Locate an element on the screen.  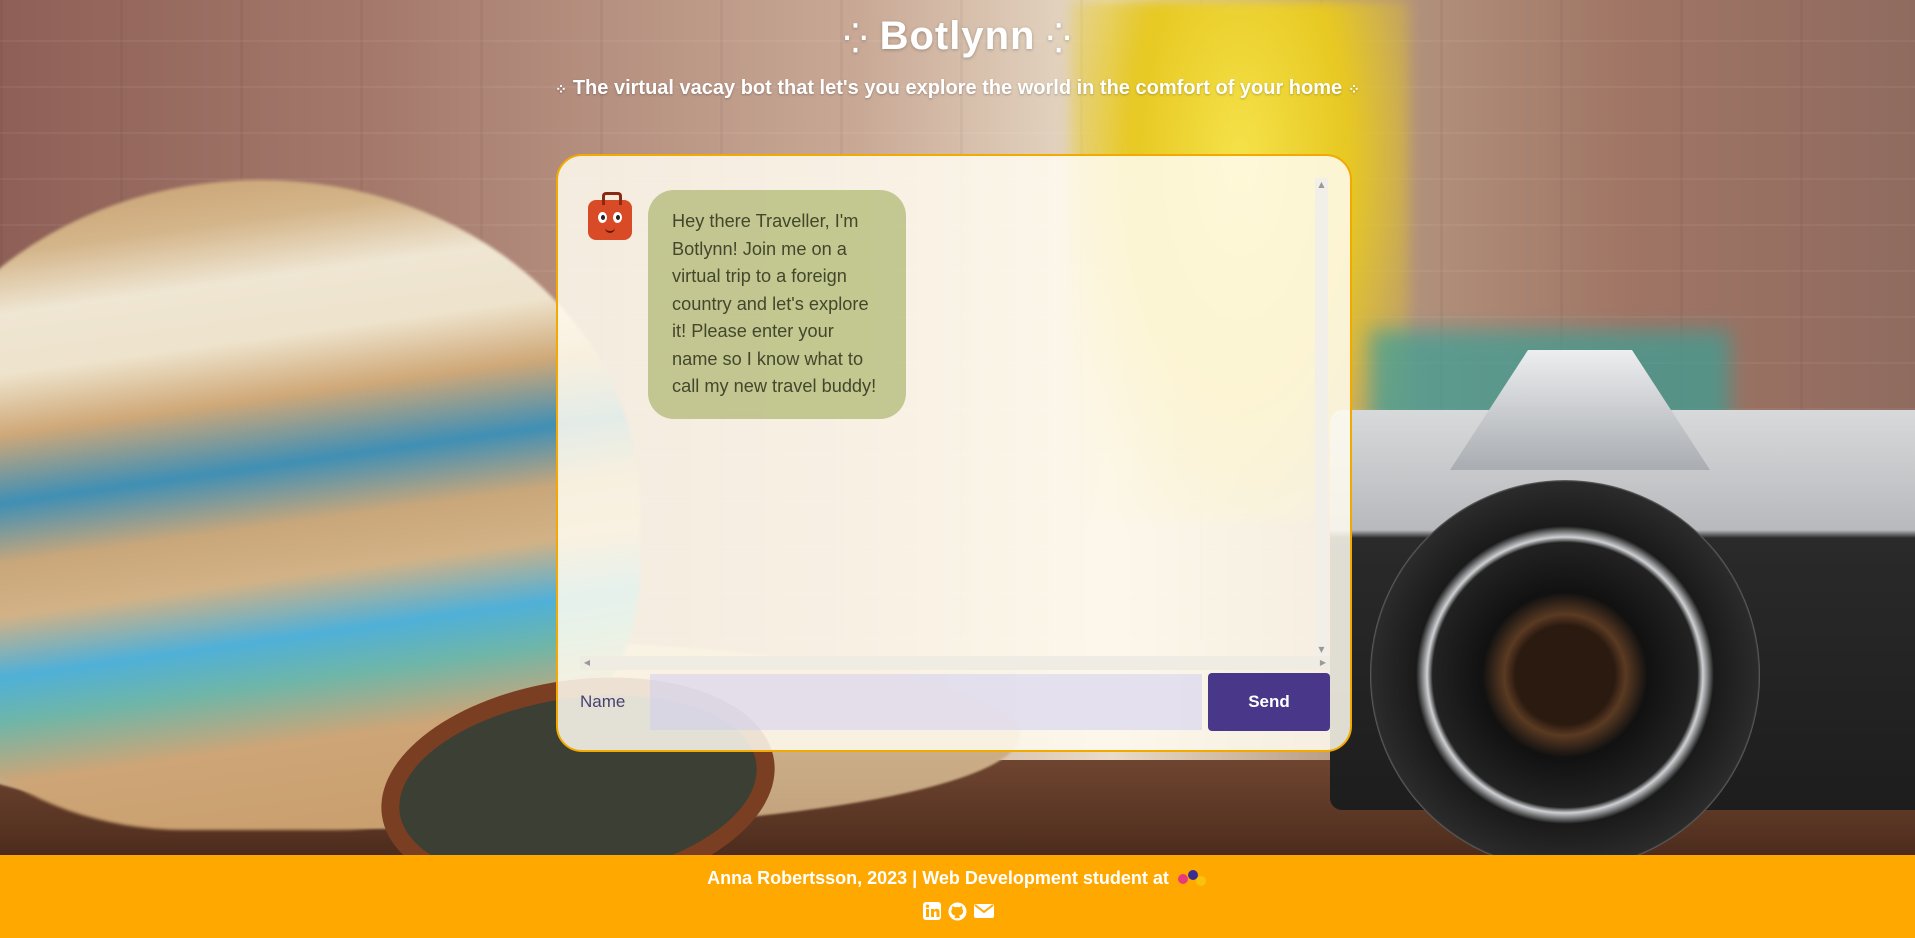
bot-avatar is located at coordinates (610, 220).